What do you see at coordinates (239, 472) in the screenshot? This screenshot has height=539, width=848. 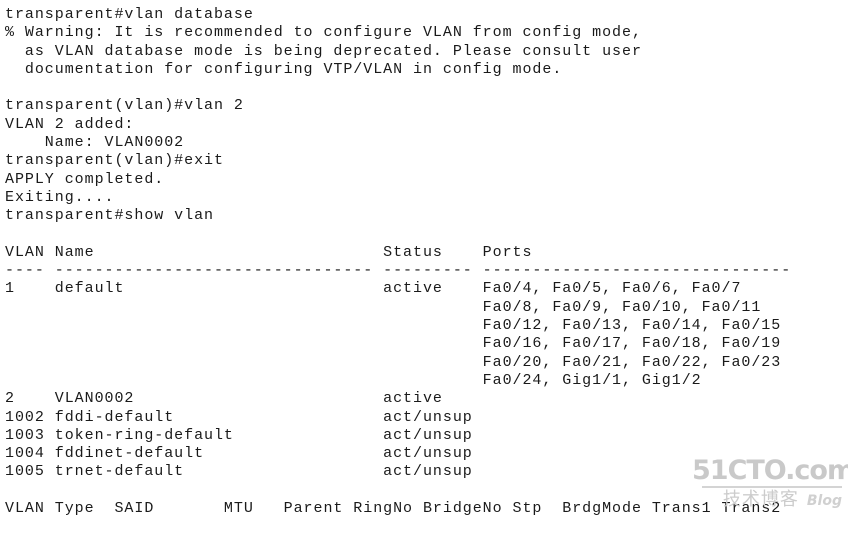 I see `terminal-line: 1005 trnet-default act/unsup` at bounding box center [239, 472].